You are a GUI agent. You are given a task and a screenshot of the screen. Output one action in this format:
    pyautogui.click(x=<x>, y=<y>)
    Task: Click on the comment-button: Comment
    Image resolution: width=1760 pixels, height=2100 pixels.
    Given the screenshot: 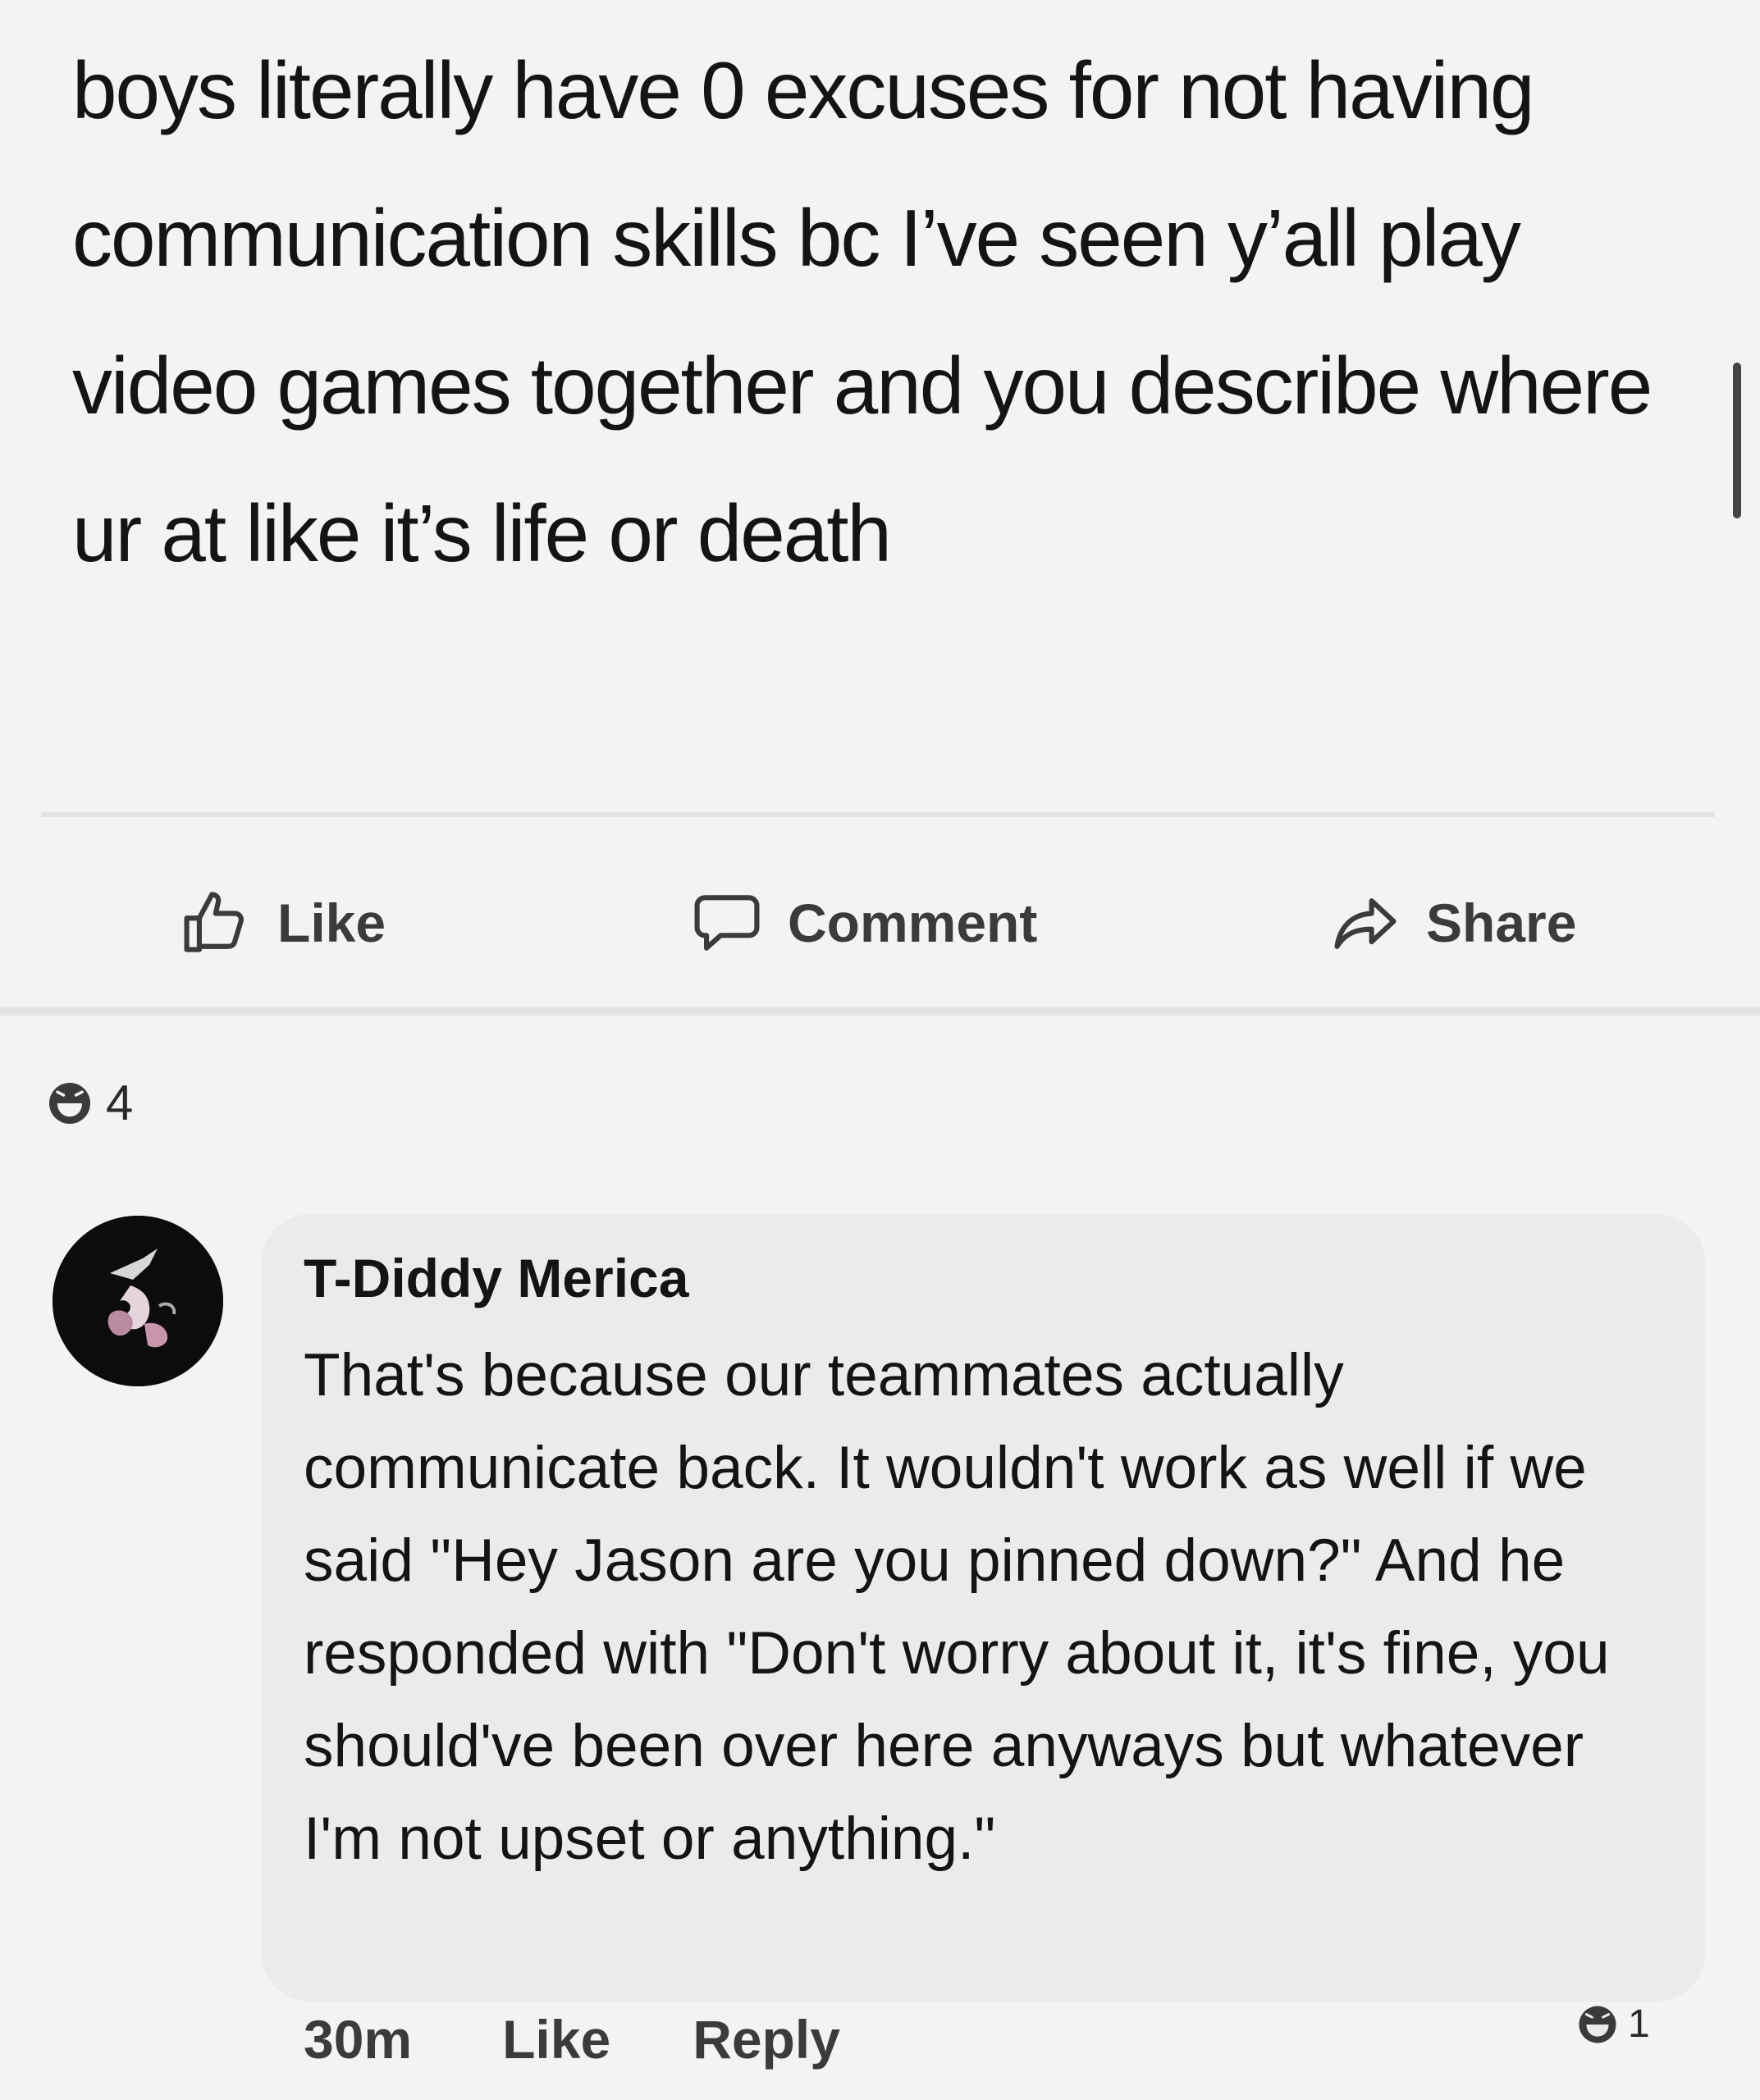 What is the action you would take?
    pyautogui.click(x=863, y=923)
    